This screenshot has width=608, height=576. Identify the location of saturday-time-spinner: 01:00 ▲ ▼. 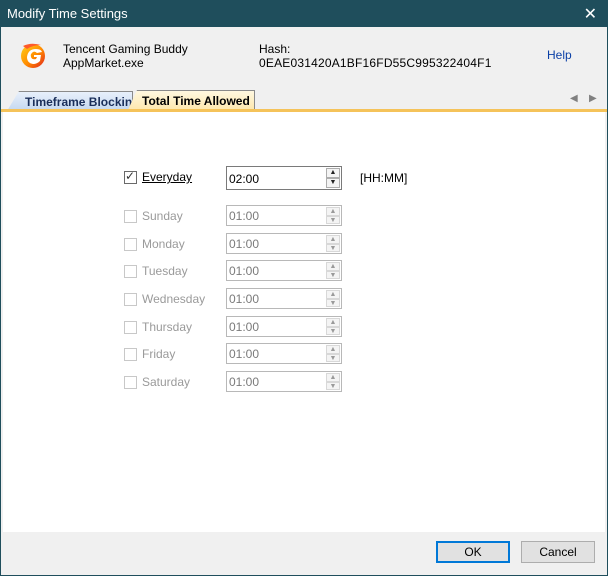
(284, 381).